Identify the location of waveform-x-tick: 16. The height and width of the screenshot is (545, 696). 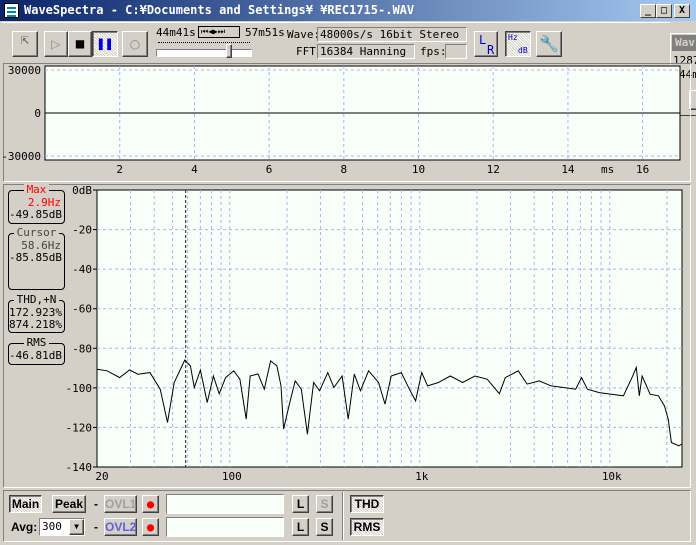
(642, 169).